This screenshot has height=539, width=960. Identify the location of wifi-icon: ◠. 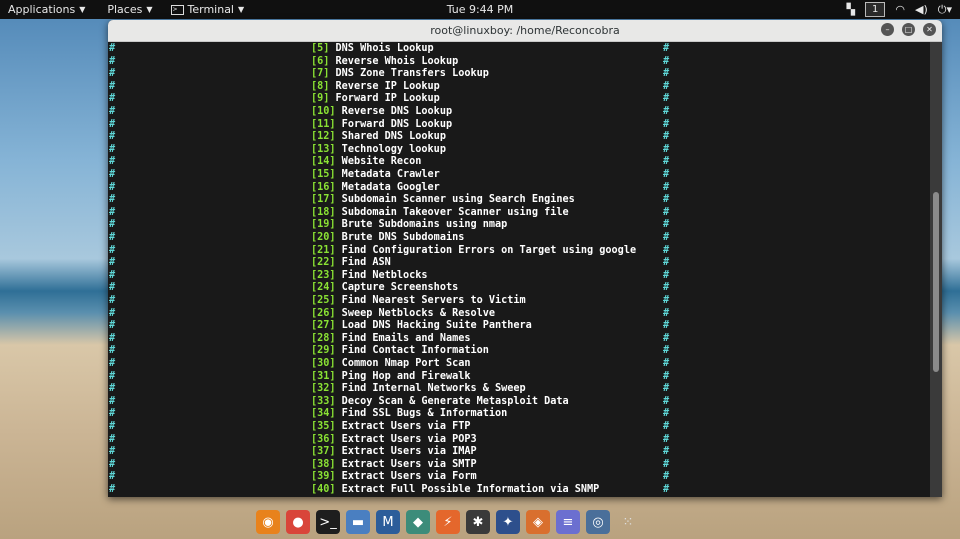
(900, 9).